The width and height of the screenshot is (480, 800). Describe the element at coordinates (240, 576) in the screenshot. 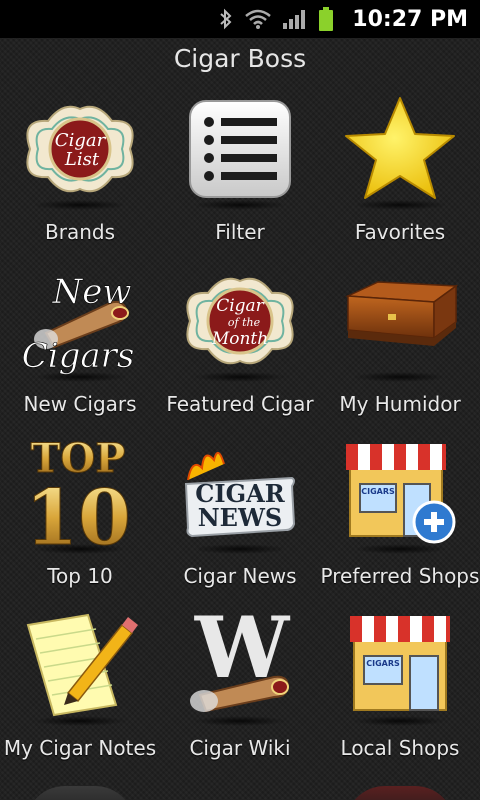

I see `tile-label: Cigar News` at that location.